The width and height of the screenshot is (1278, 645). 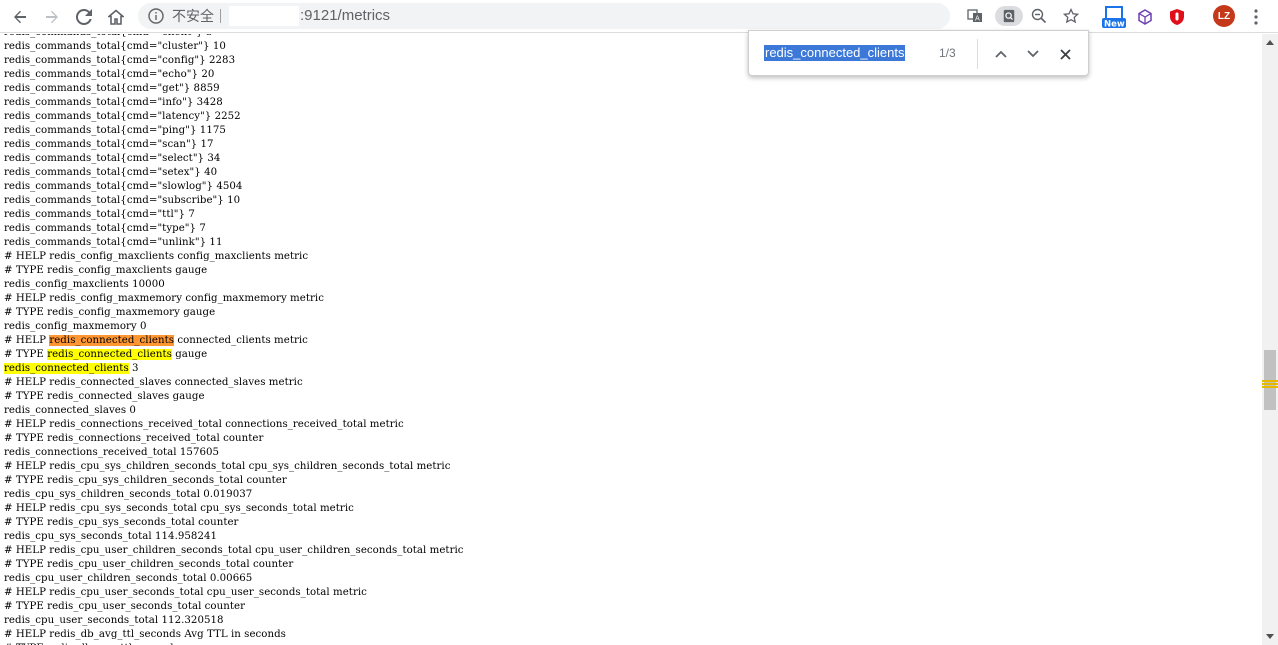 What do you see at coordinates (113, 242) in the screenshot?
I see `metric-line: redis_commands_total{cmd="unlink"} 11` at bounding box center [113, 242].